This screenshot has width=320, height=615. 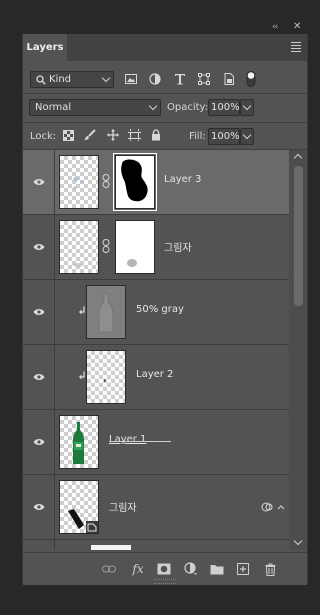 I want to click on panel-menu-icon, so click(x=296, y=48).